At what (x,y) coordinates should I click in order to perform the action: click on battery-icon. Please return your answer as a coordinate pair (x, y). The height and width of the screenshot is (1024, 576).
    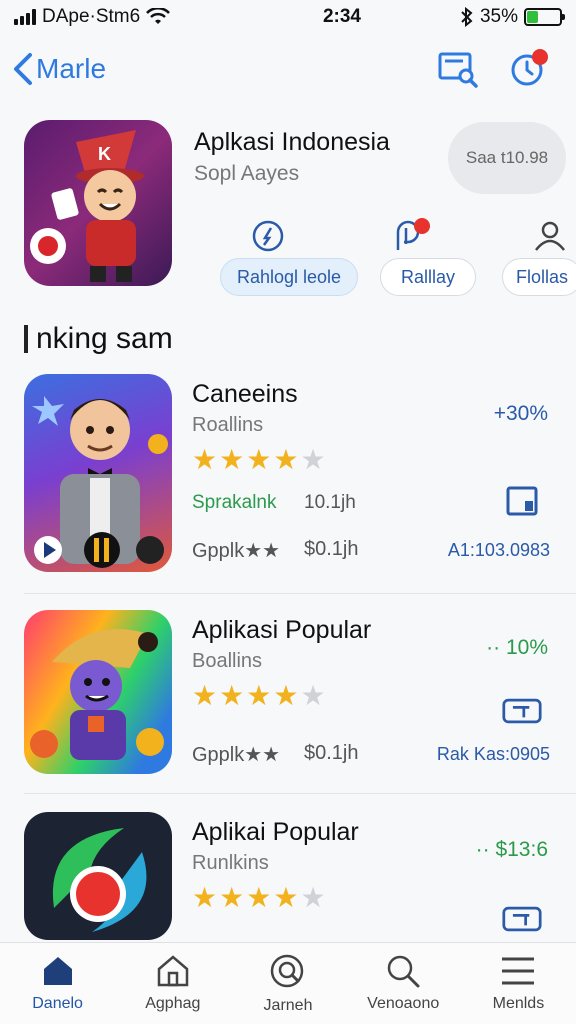
    Looking at the image, I should click on (544, 17).